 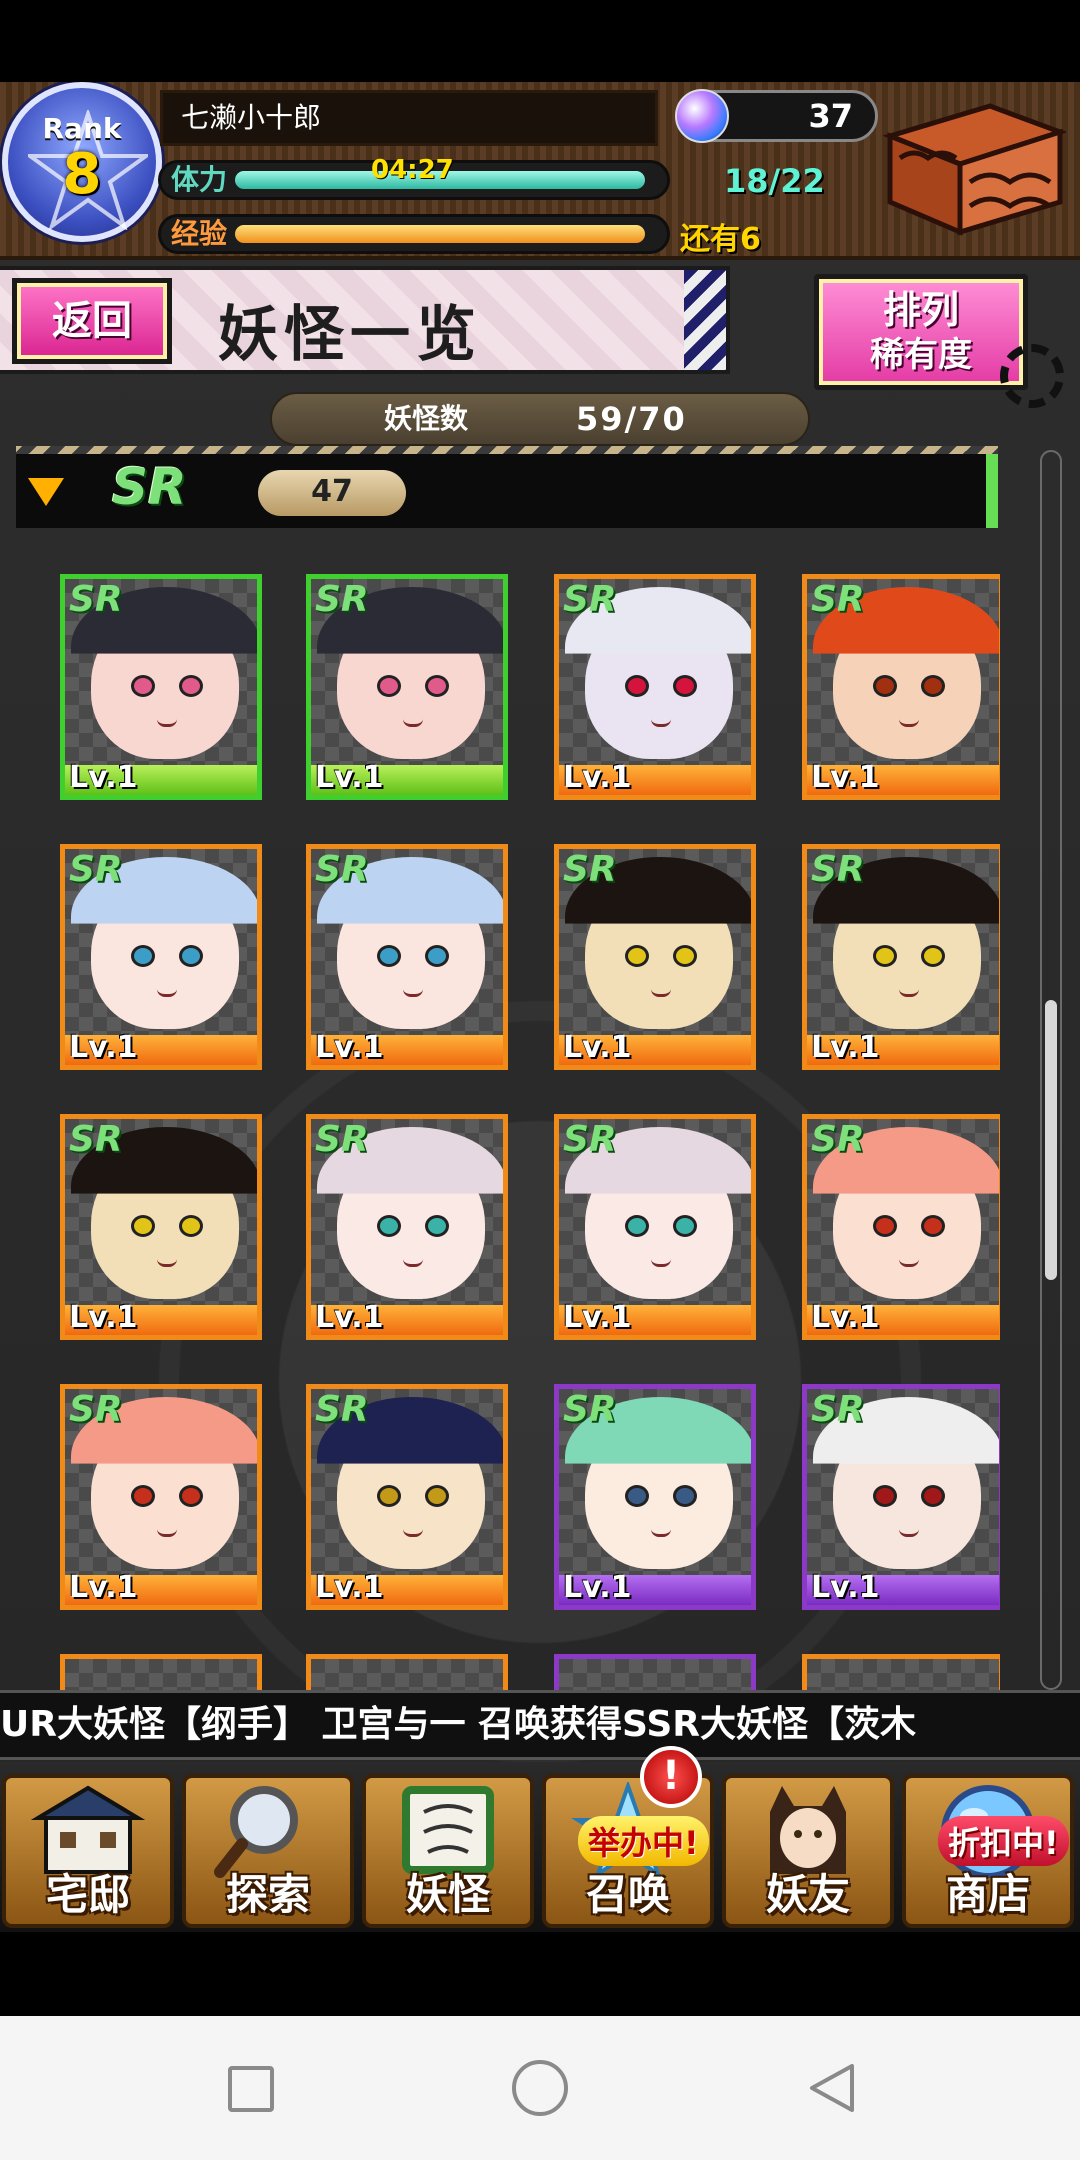 I want to click on collection-value: 59/70, so click(x=631, y=419).